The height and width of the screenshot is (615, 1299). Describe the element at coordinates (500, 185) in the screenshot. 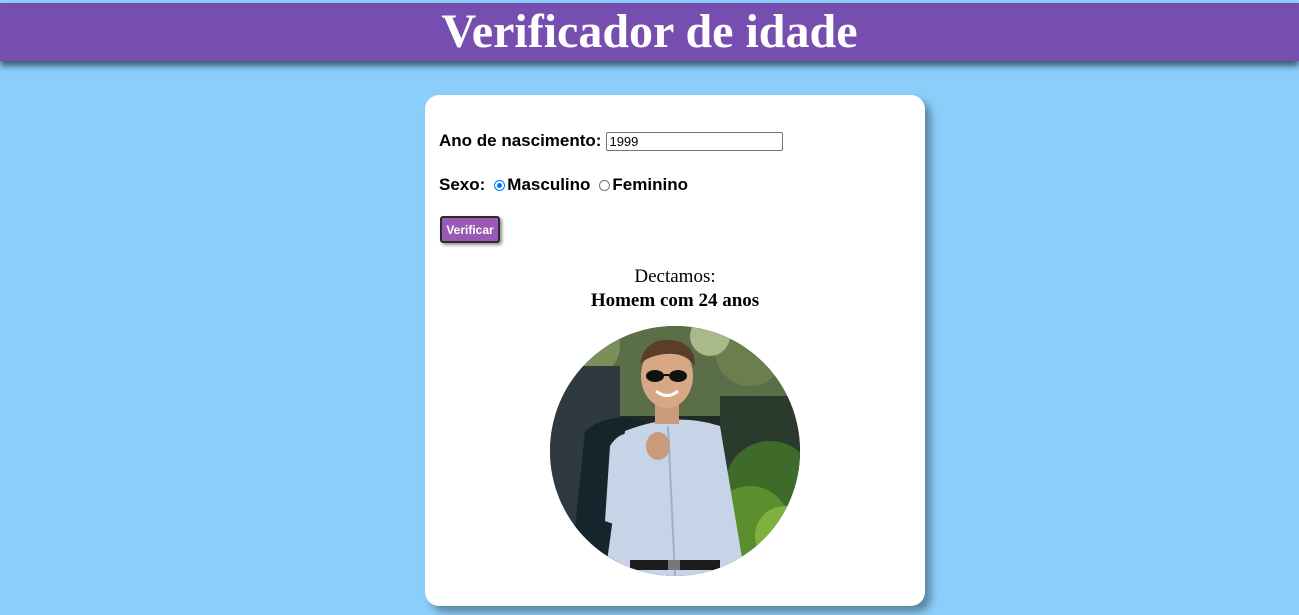

I see `radio-masculino` at that location.